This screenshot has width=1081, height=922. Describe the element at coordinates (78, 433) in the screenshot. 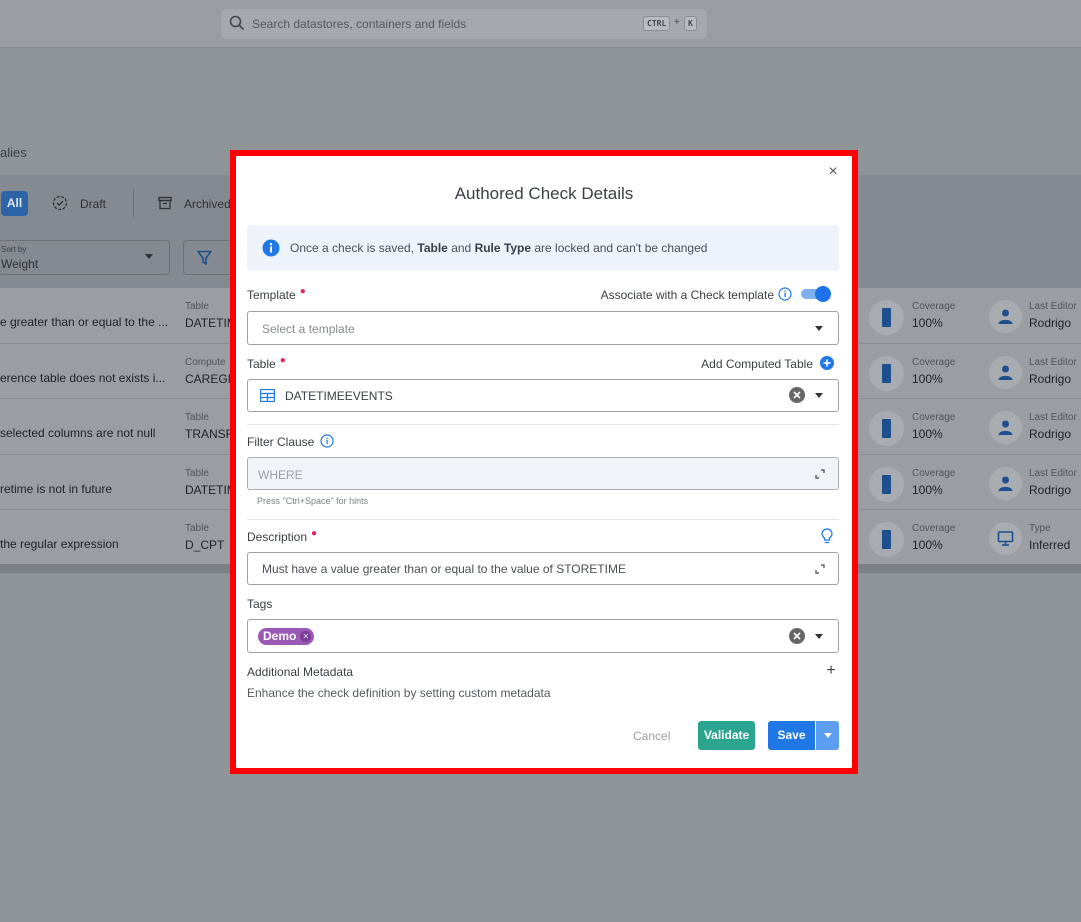

I see `row-description: selected columns are not null` at that location.